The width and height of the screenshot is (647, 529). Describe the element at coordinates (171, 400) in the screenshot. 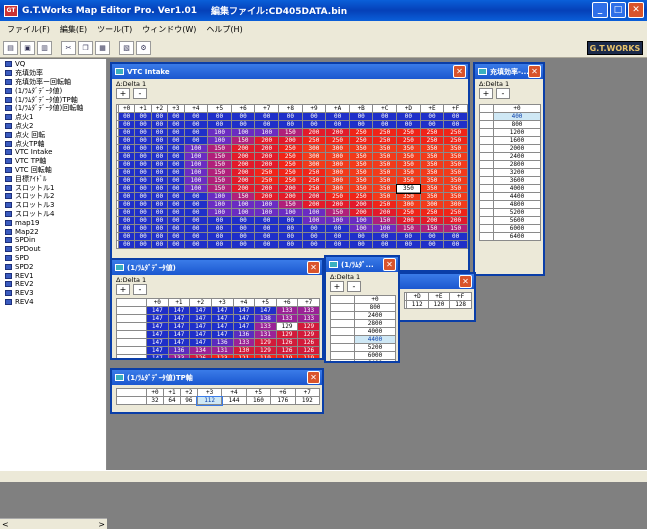

I see `axis-cell: 64` at that location.